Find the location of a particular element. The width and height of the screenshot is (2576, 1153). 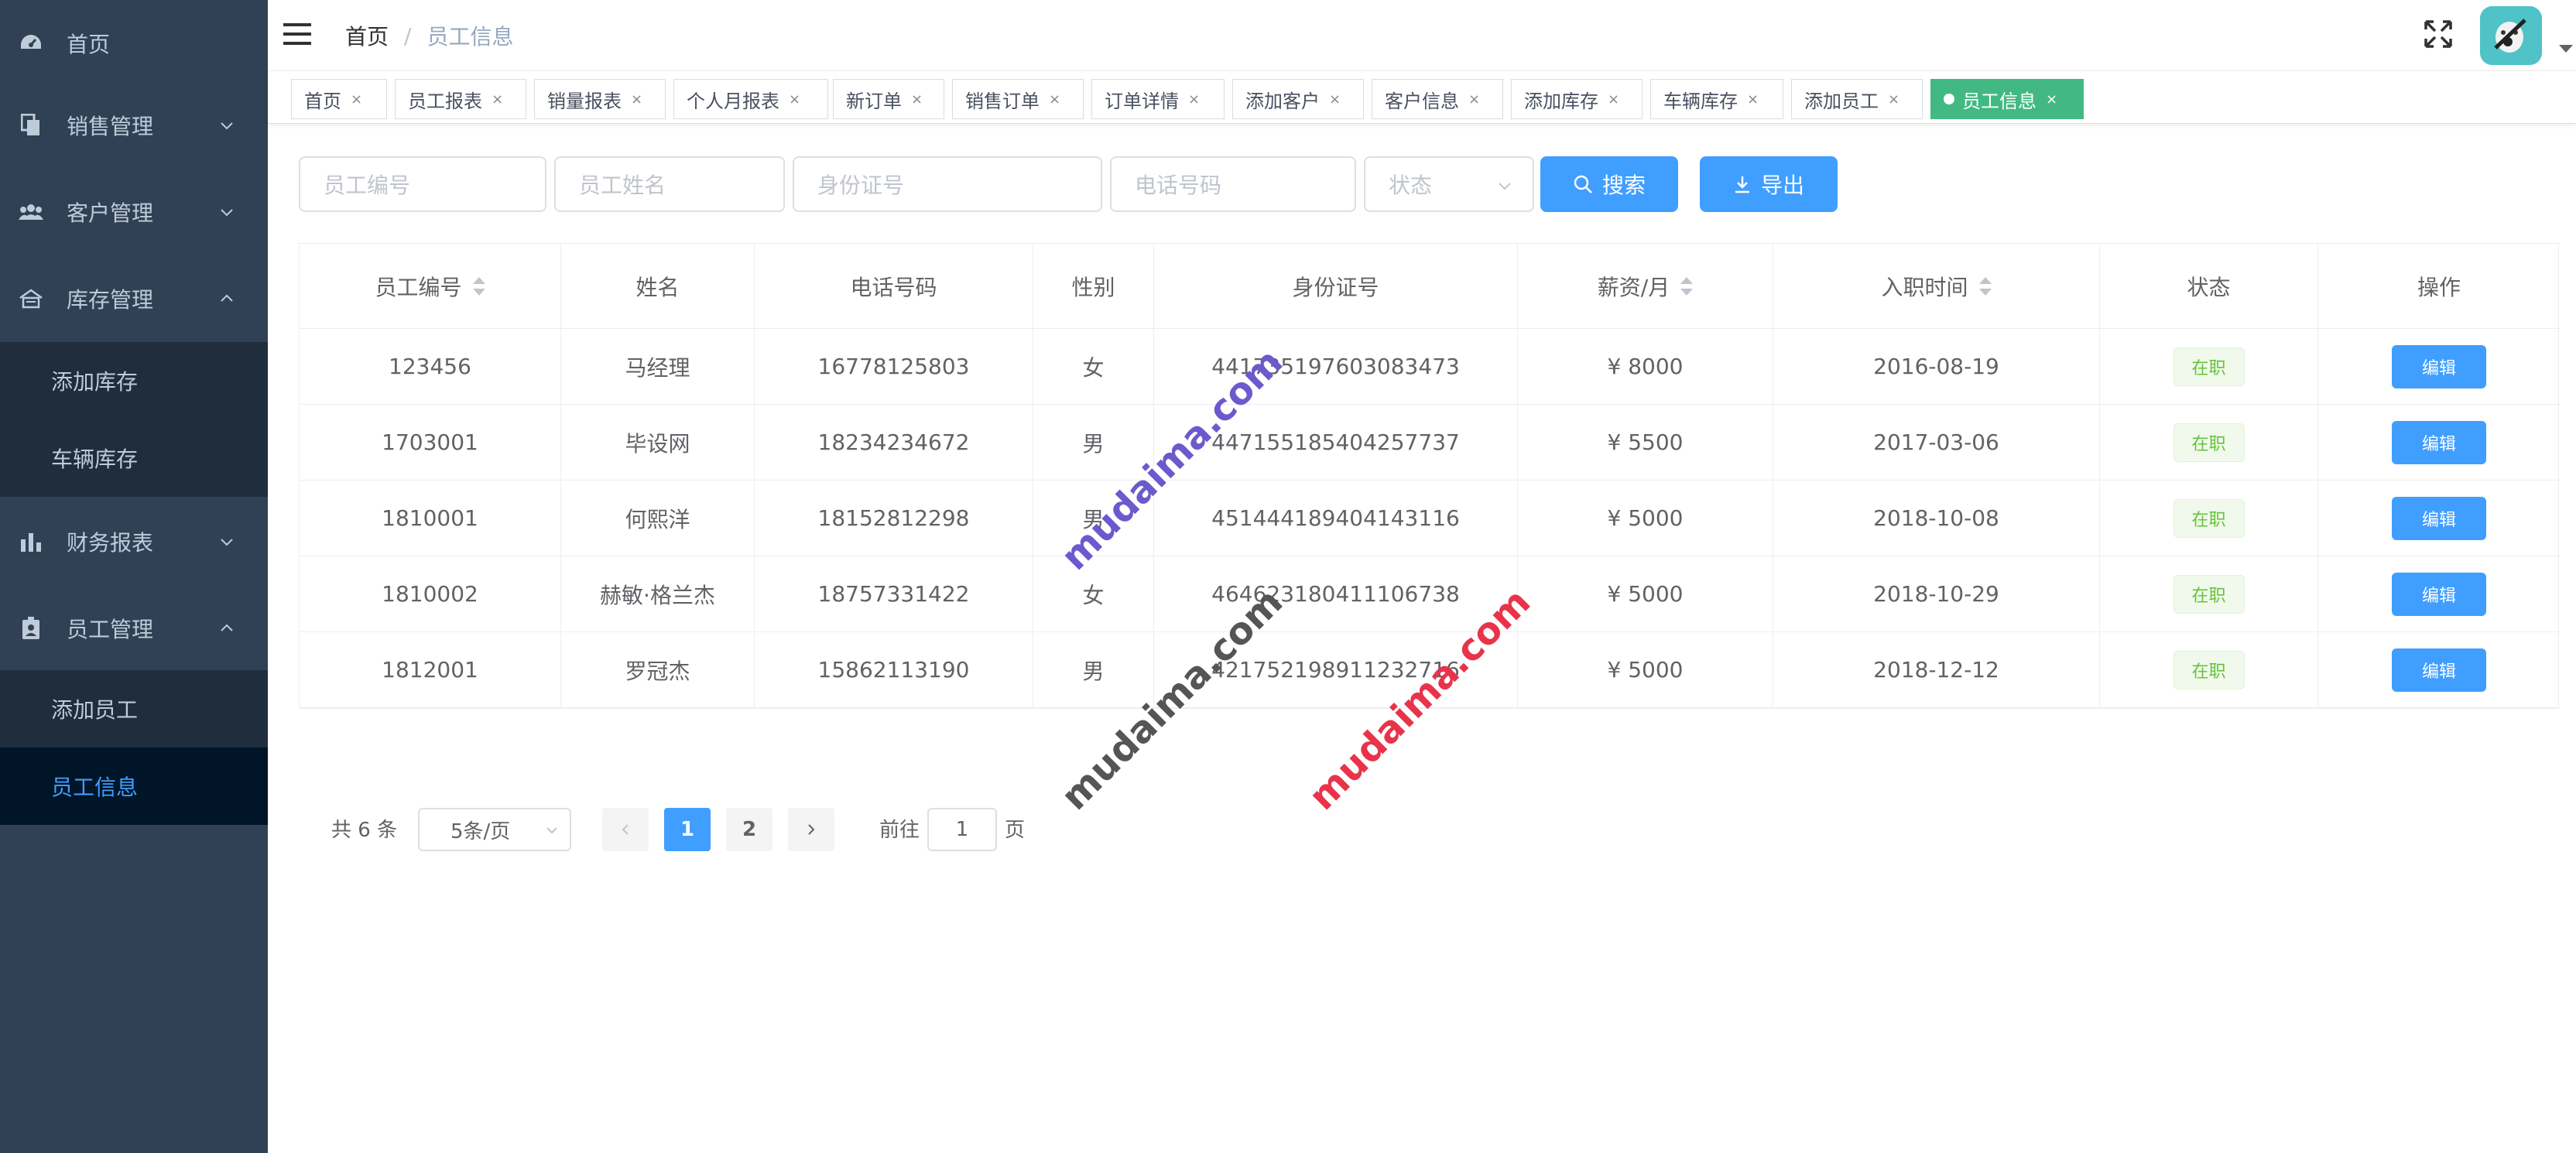

sidebar-subitem-label: 车辆库存 is located at coordinates (95, 459).